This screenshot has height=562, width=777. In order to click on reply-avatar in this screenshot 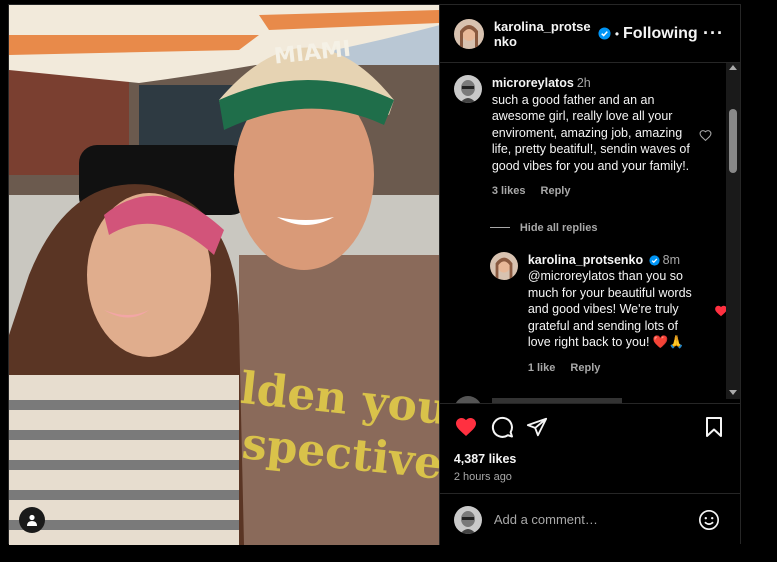, I will do `click(503, 265)`.